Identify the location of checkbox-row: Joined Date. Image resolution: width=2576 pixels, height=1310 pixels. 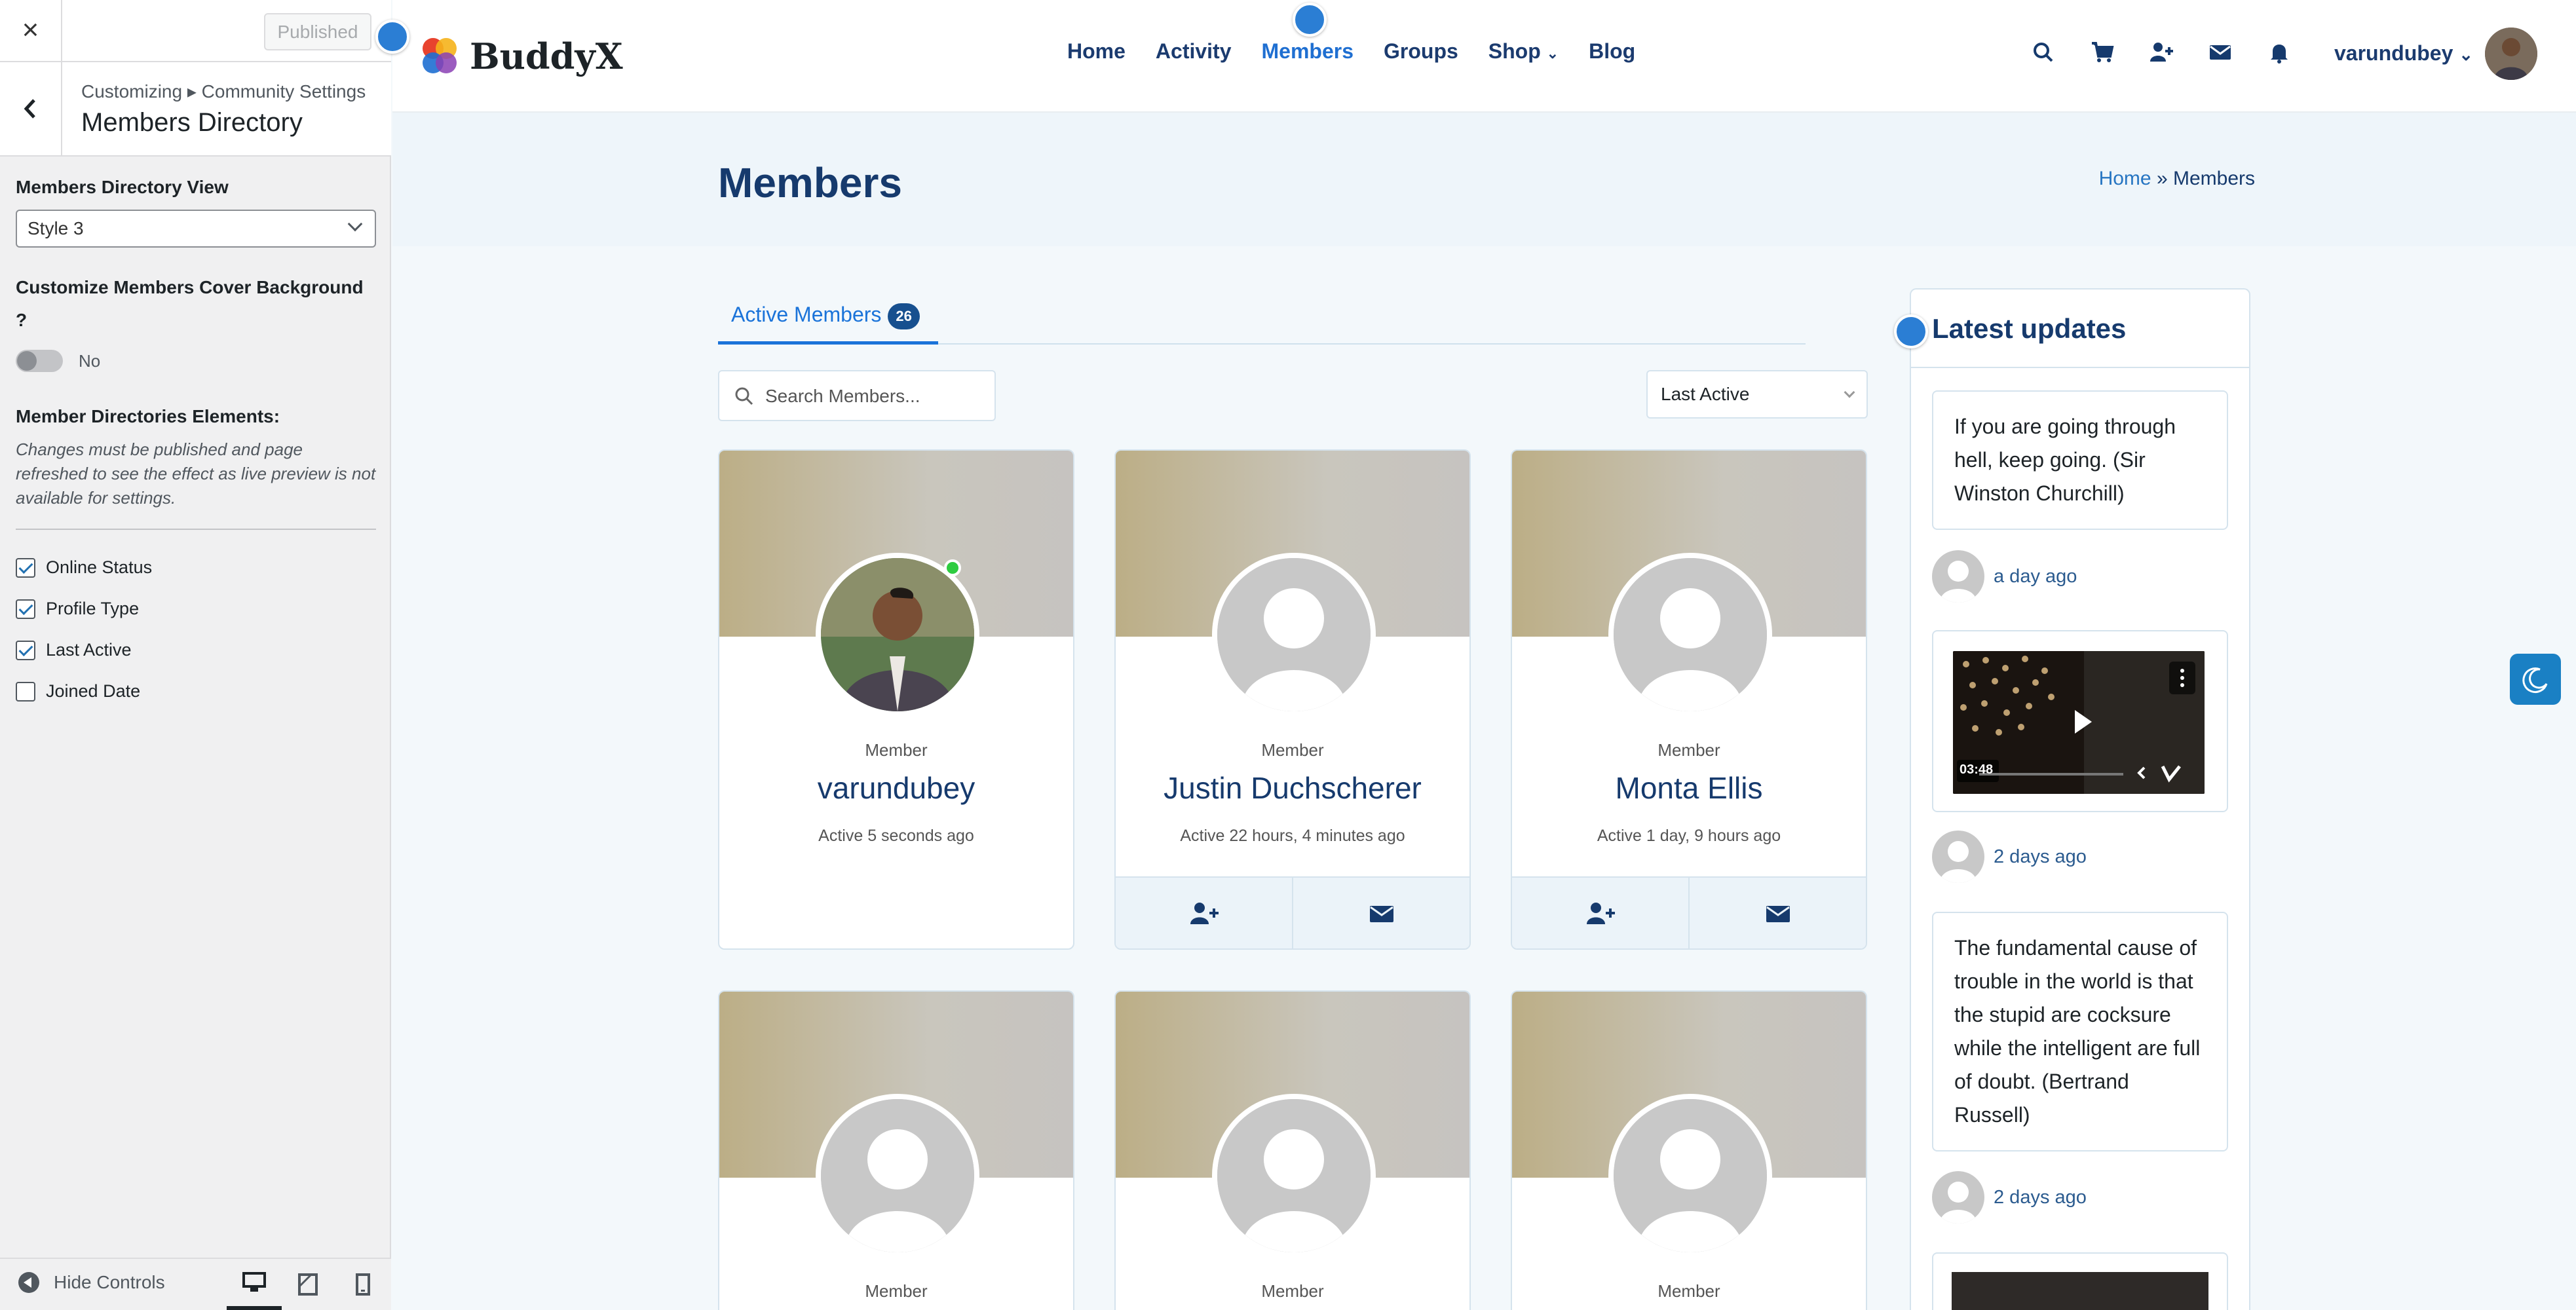
(196, 692).